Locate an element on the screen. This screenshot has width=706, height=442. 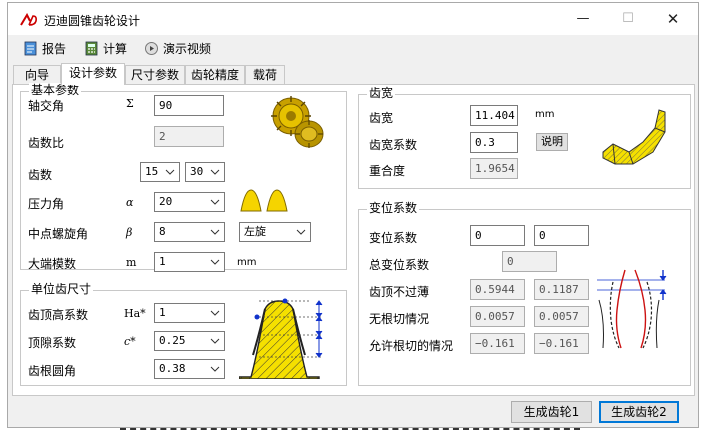
report-label: 报告 is located at coordinates (54, 48).